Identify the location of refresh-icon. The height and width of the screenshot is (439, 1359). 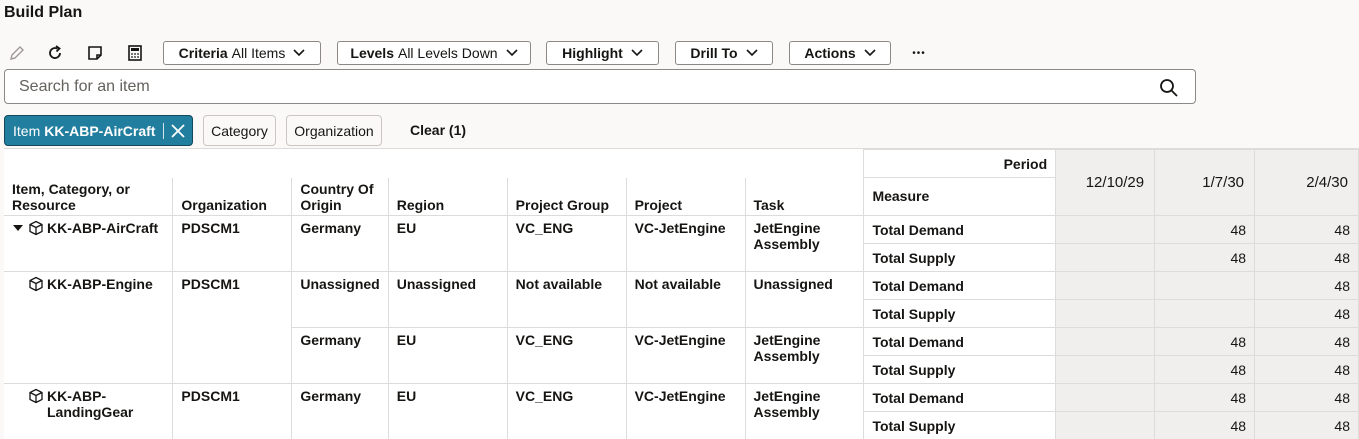
(55, 53).